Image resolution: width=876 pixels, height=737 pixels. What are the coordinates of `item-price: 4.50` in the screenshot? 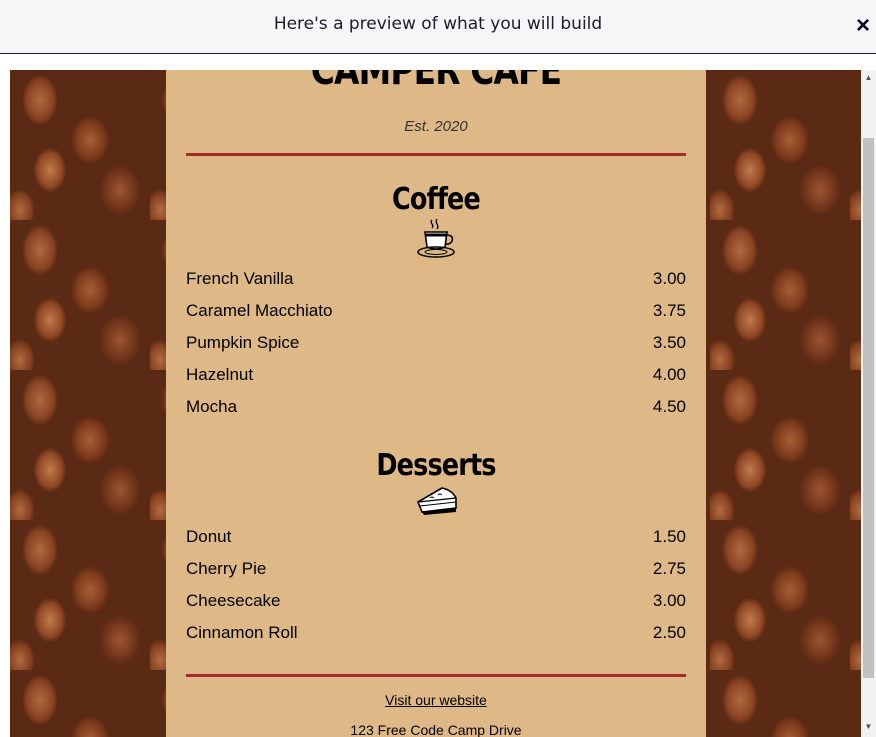 It's located at (669, 406).